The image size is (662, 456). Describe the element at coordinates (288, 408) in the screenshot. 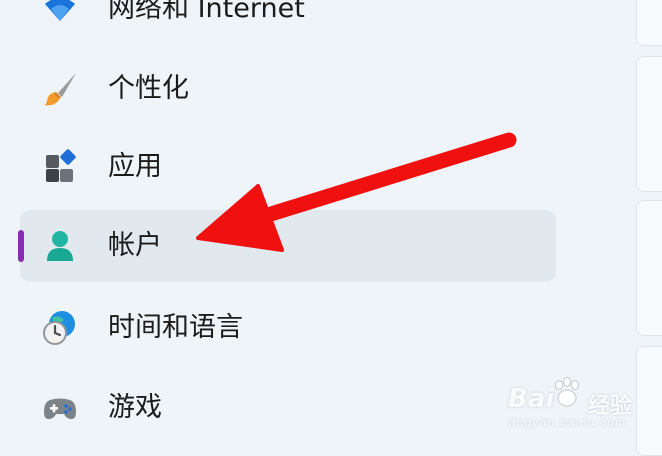

I see `nav-item-gaming: 游戏` at that location.